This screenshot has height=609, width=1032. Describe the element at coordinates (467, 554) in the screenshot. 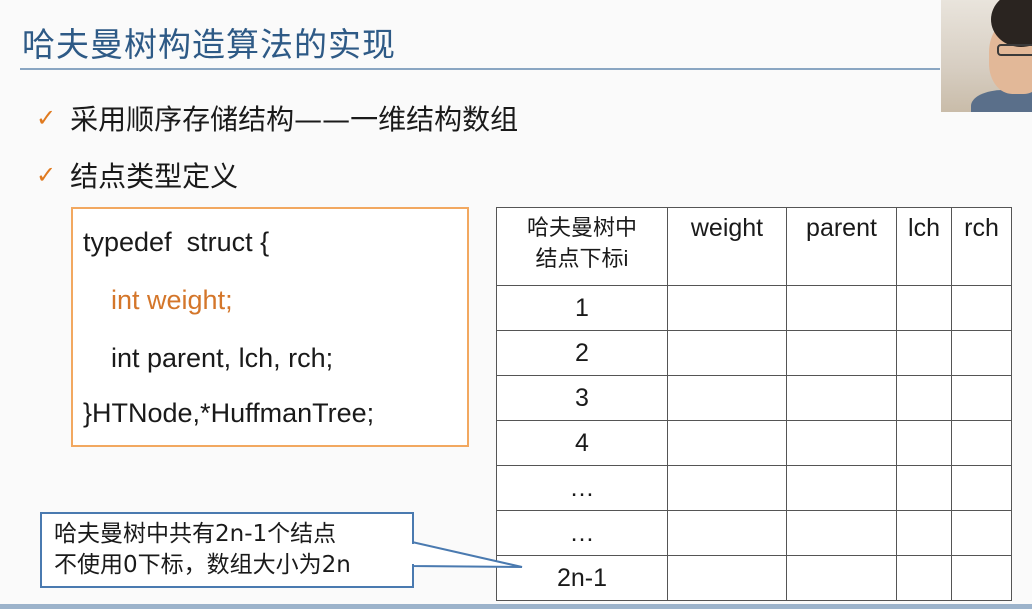

I see `callout-pointer-shape` at that location.